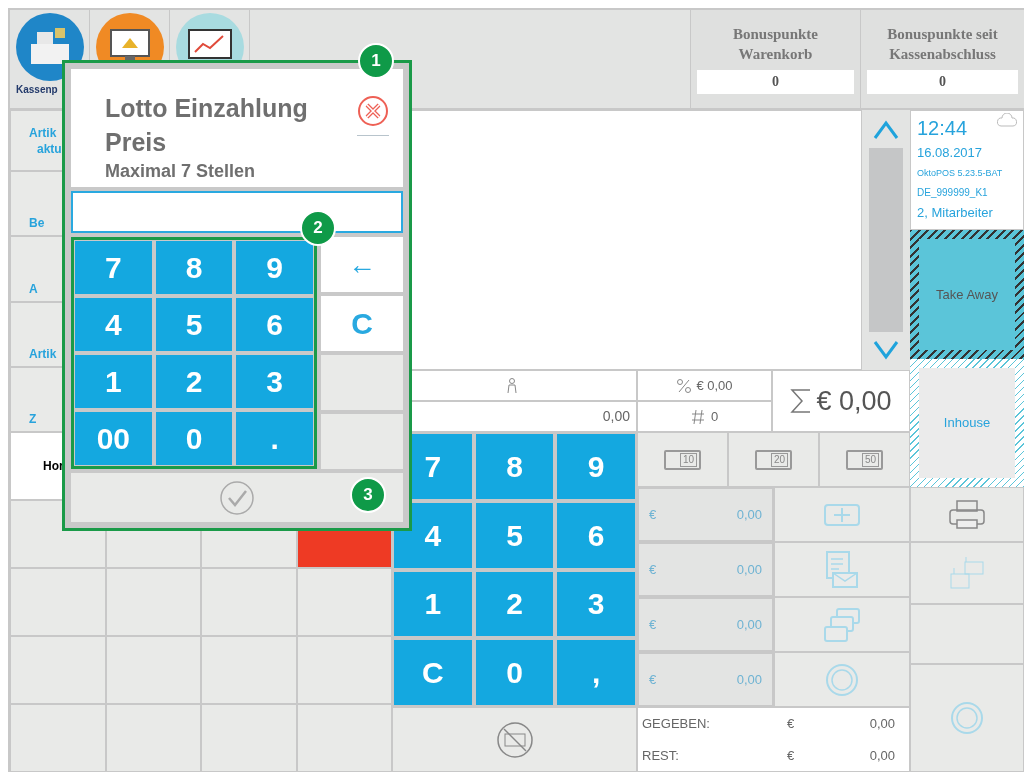 Image resolution: width=1024 pixels, height=772 pixels. What do you see at coordinates (206, 108) in the screenshot?
I see `dialog-title: Lotto Einzahlung` at bounding box center [206, 108].